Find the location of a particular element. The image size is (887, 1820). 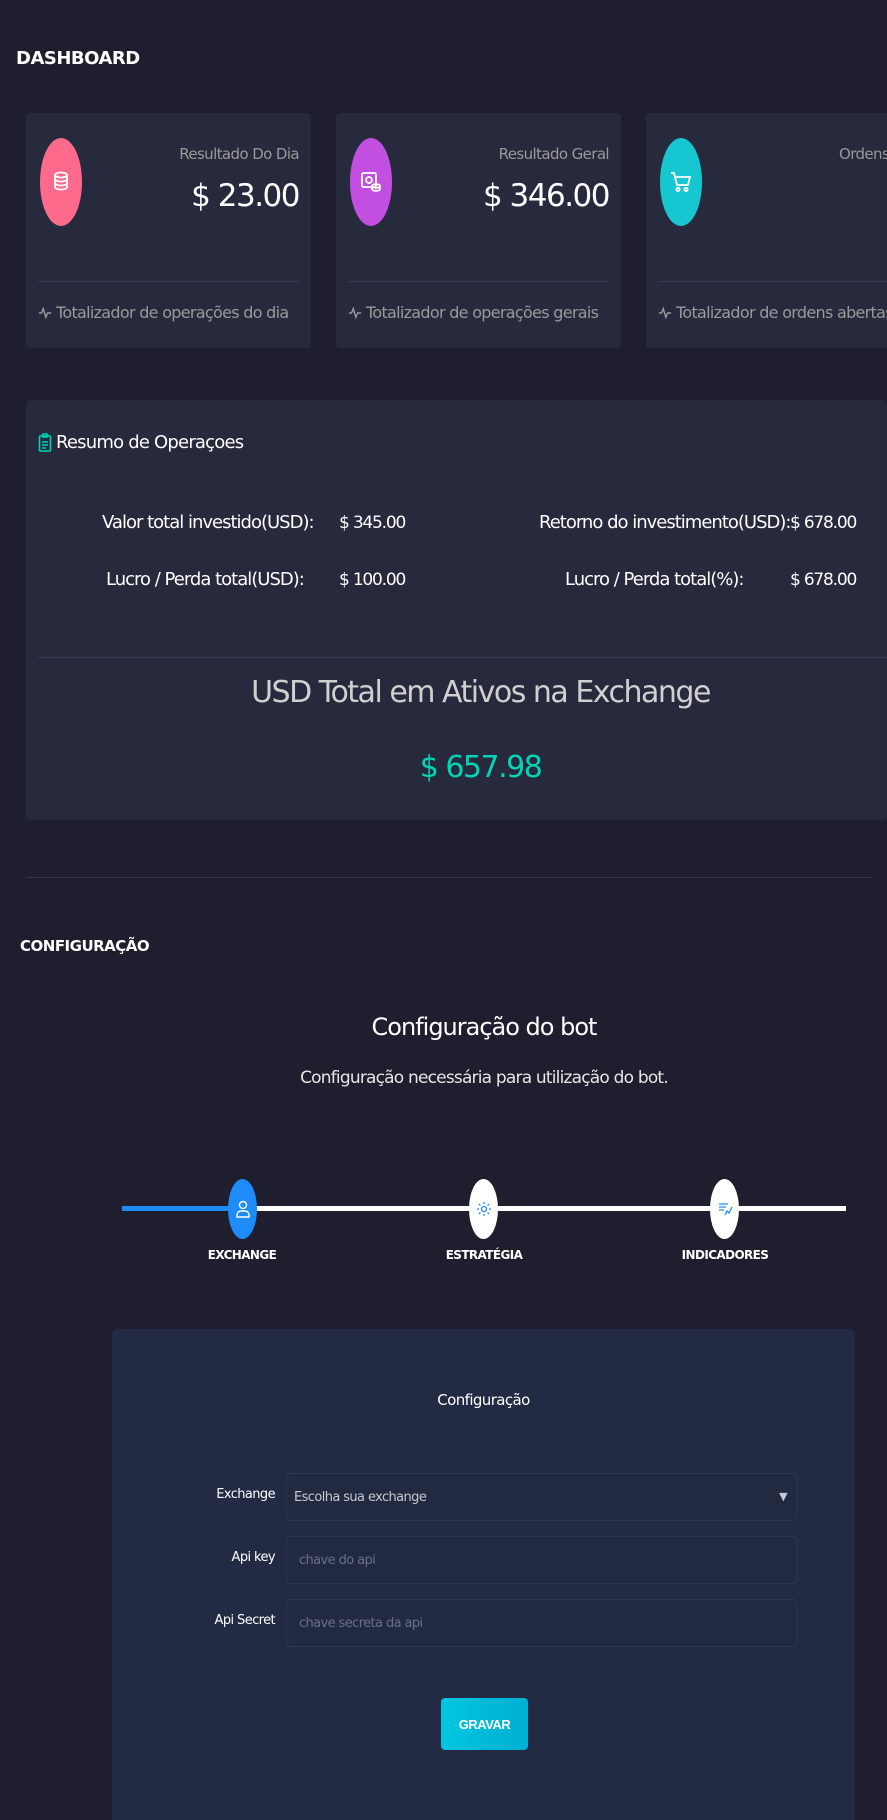

profit-loss-usd-label: Lucro / Perda total(USD): is located at coordinates (205, 579).